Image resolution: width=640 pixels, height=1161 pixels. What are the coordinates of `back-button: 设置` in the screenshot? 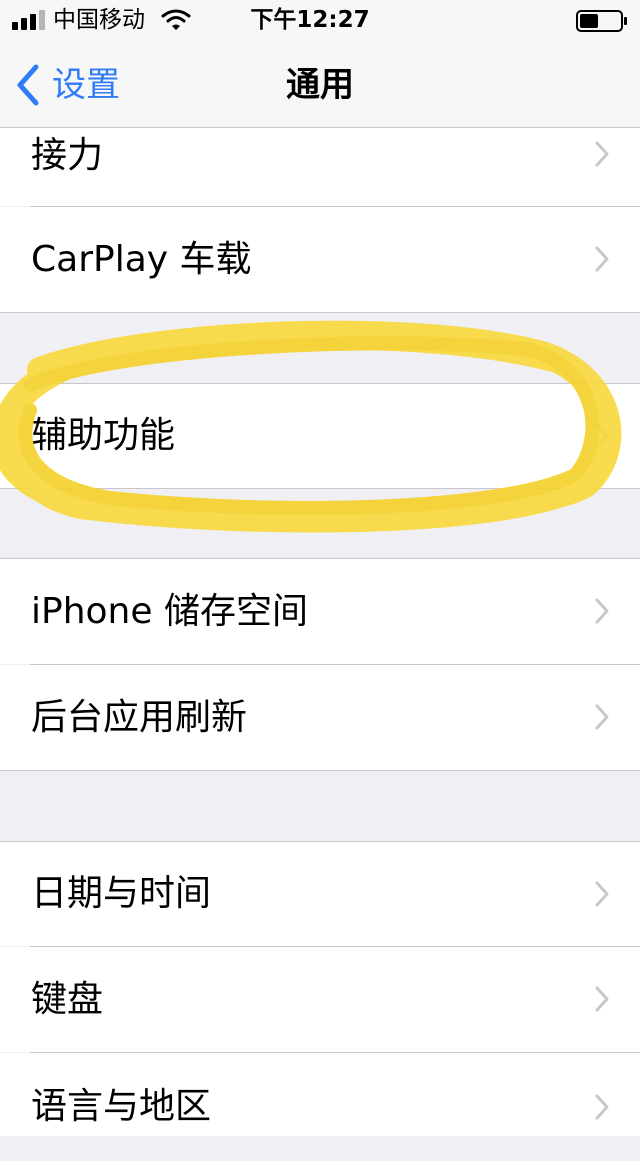 It's located at (67, 85).